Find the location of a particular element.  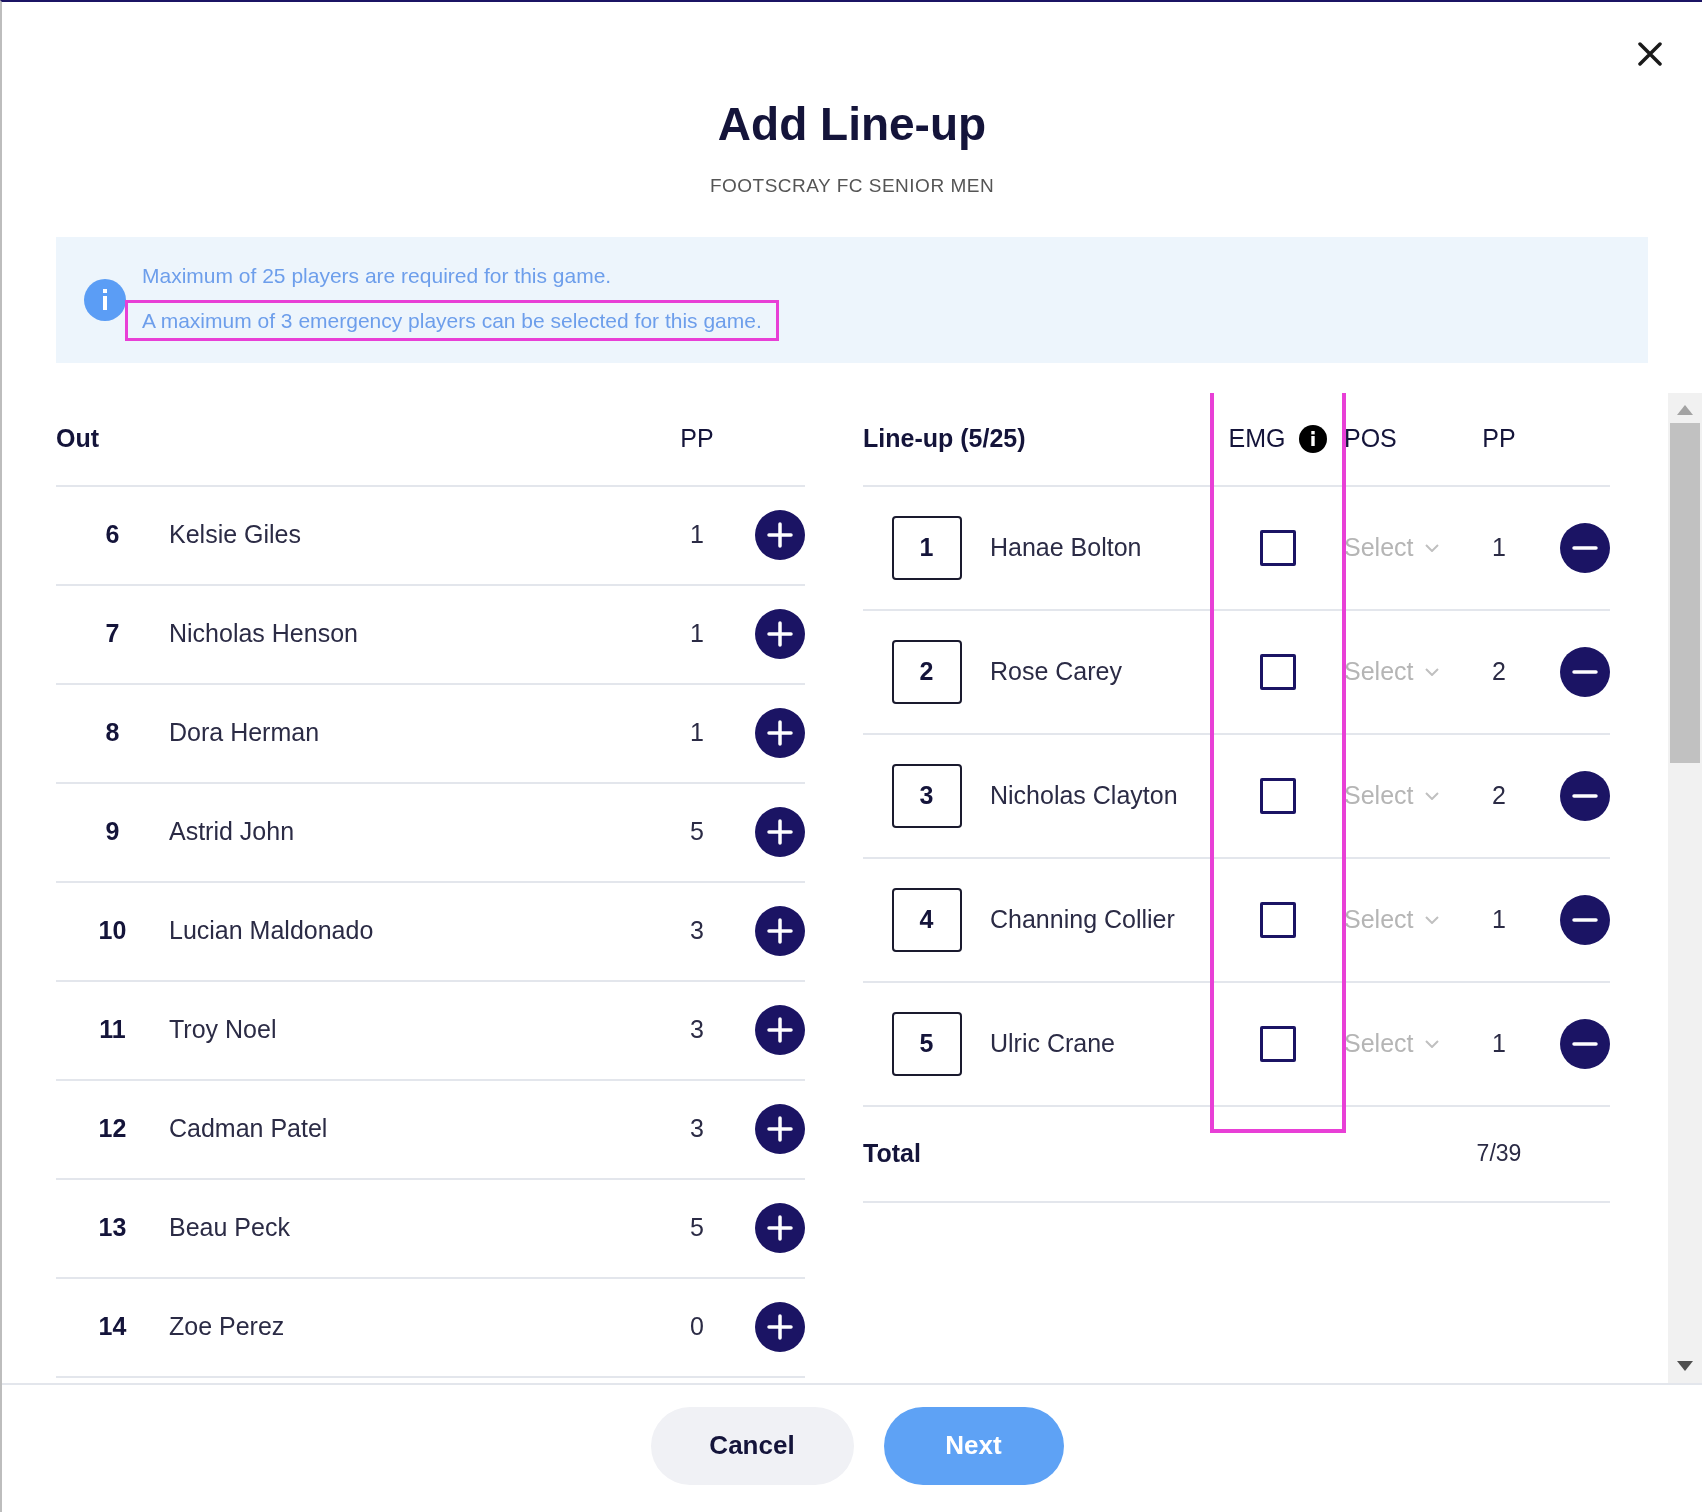

pp-value: 0 is located at coordinates (697, 1327).